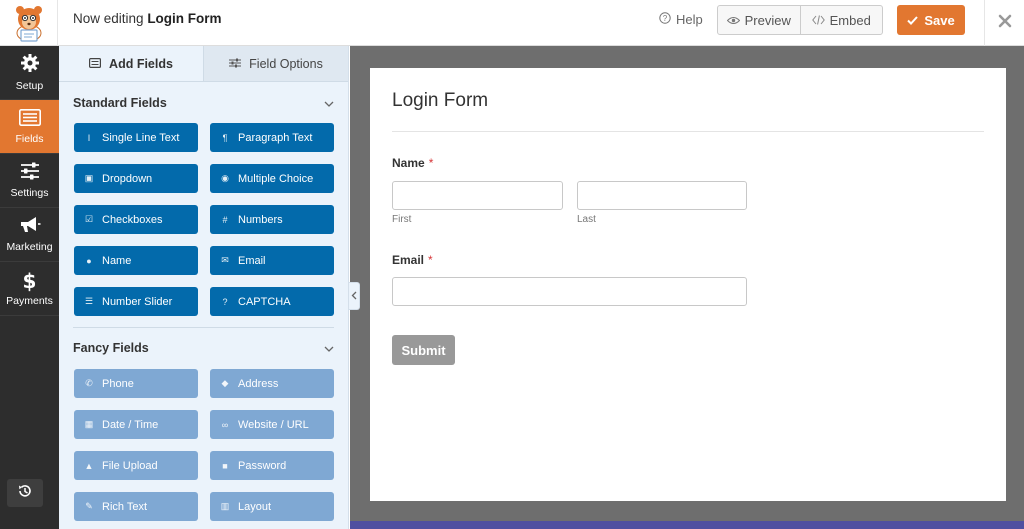 The image size is (1024, 529). Describe the element at coordinates (136, 506) in the screenshot. I see `field-button-rich-text: ✎ Rich Text` at that location.